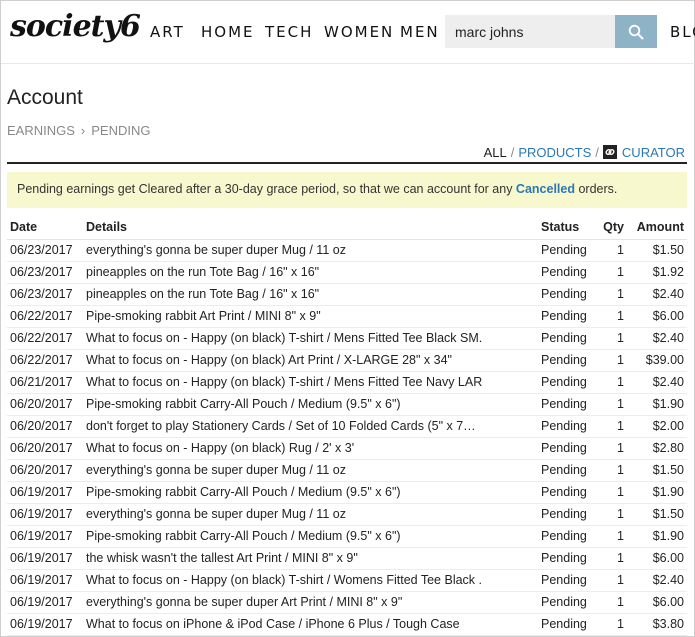 This screenshot has width=695, height=637. I want to click on cell-date: 06/21/2017, so click(41, 382).